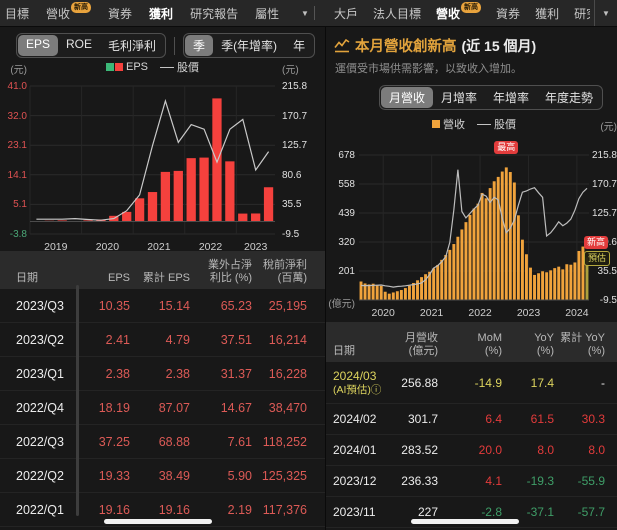  Describe the element at coordinates (355, 375) in the screenshot. I see `date-line: 2024/03` at that location.